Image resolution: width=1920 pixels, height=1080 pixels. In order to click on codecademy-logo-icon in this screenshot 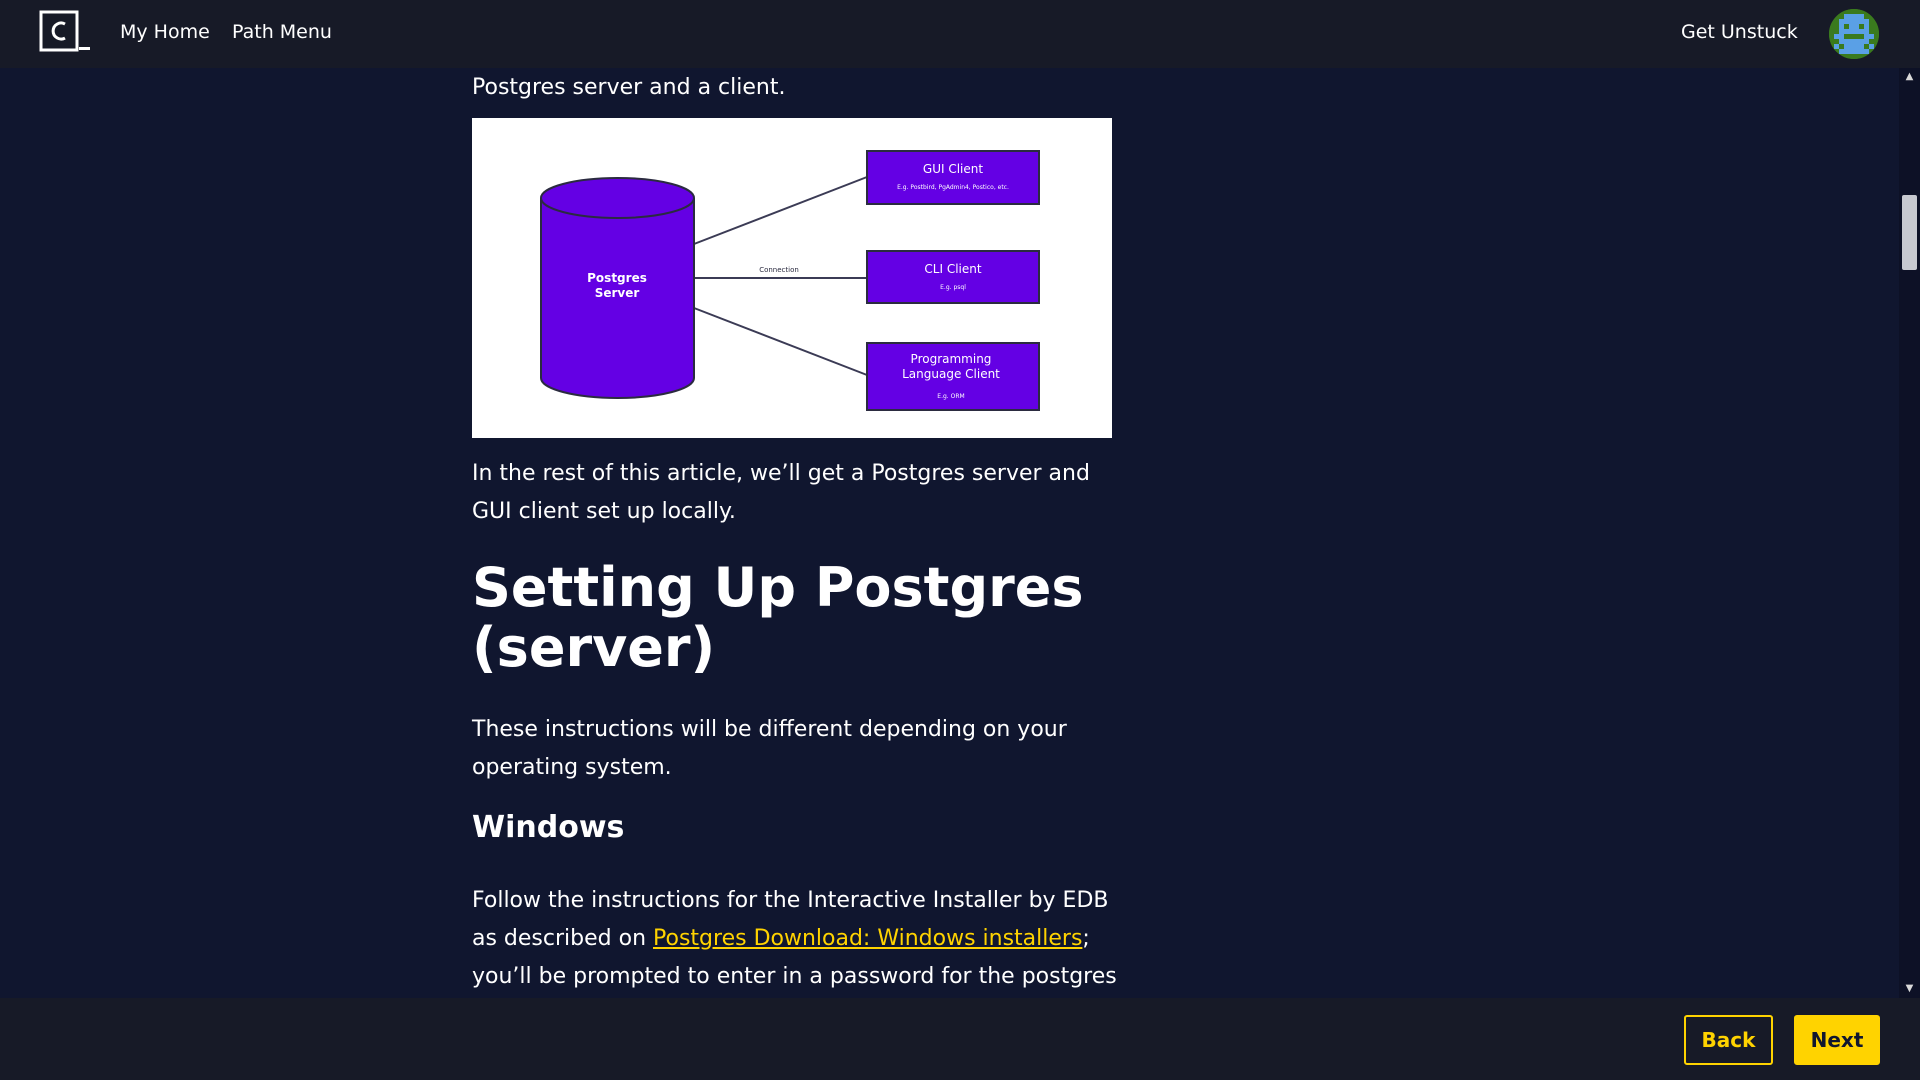, I will do `click(65, 31)`.